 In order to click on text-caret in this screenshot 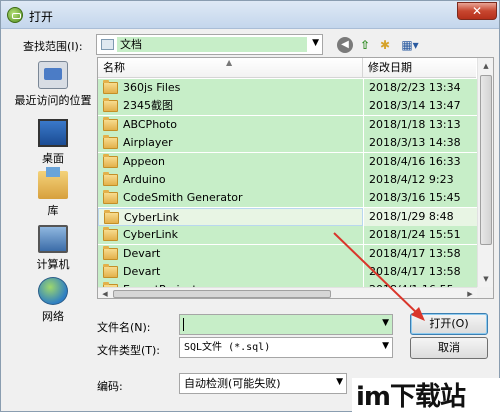, I will do `click(183, 324)`.